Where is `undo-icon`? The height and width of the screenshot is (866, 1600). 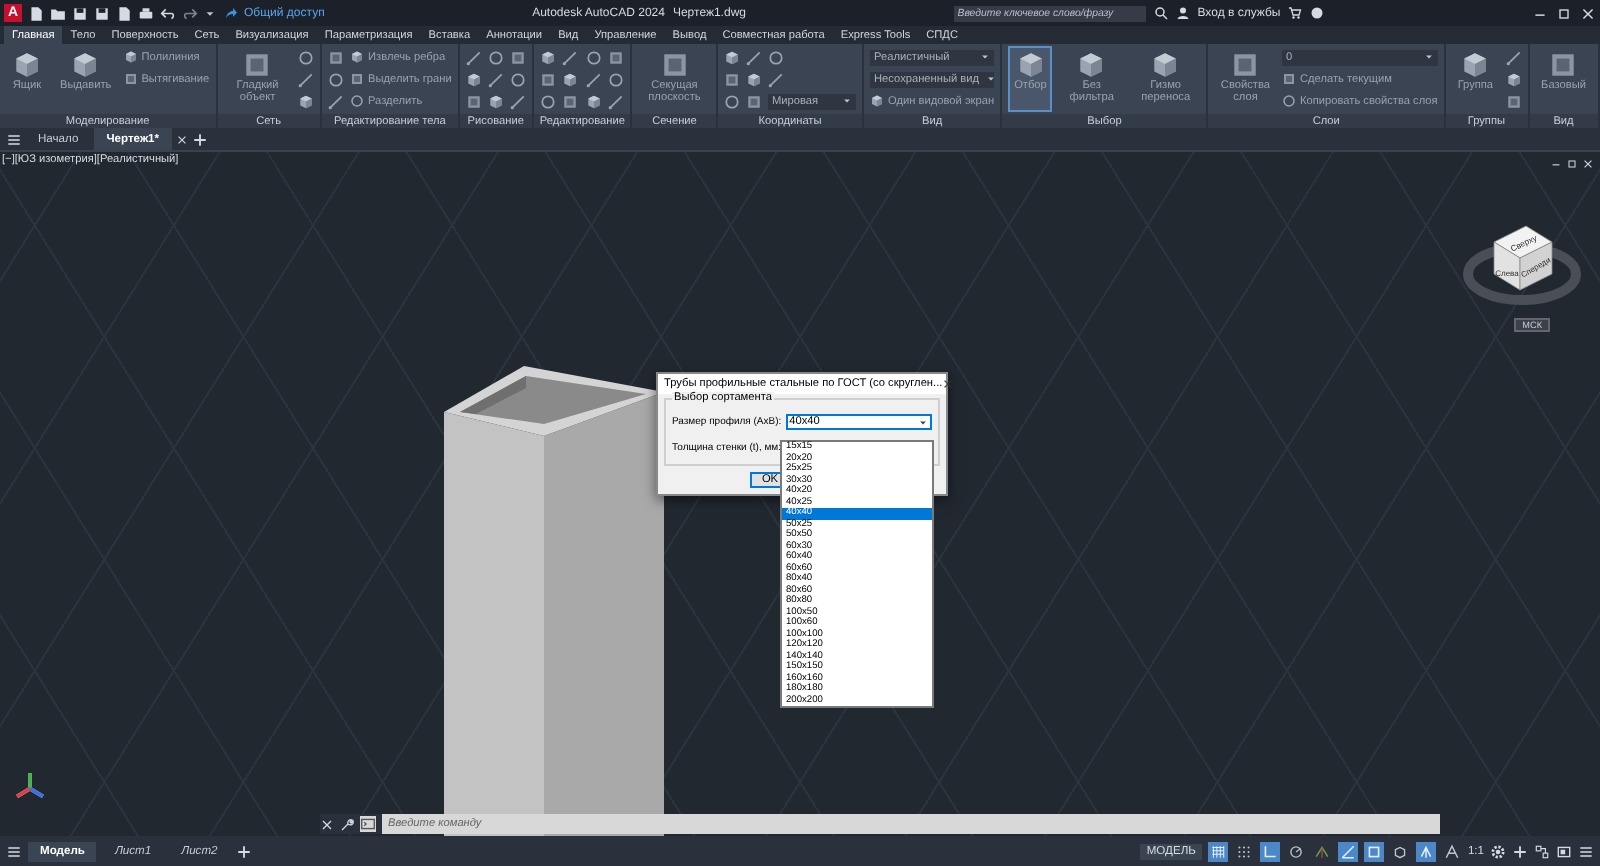 undo-icon is located at coordinates (168, 13).